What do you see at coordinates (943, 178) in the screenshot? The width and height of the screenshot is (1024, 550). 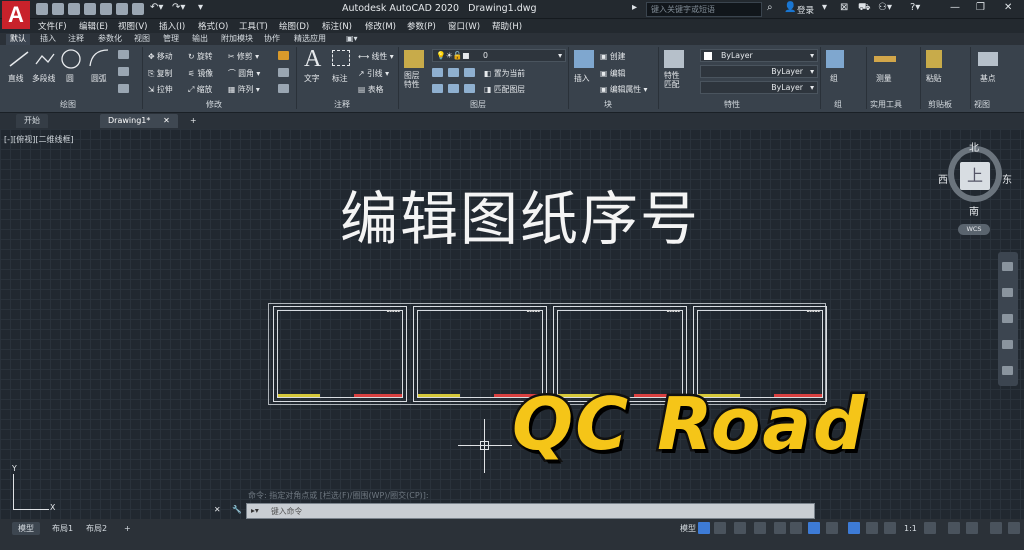 I see `compass-west: 西` at bounding box center [943, 178].